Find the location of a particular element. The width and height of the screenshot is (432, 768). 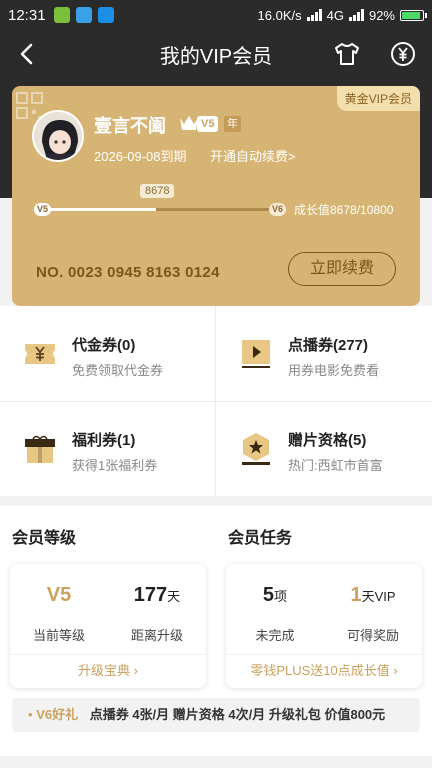

progress-end-level: V6 is located at coordinates (277, 209).